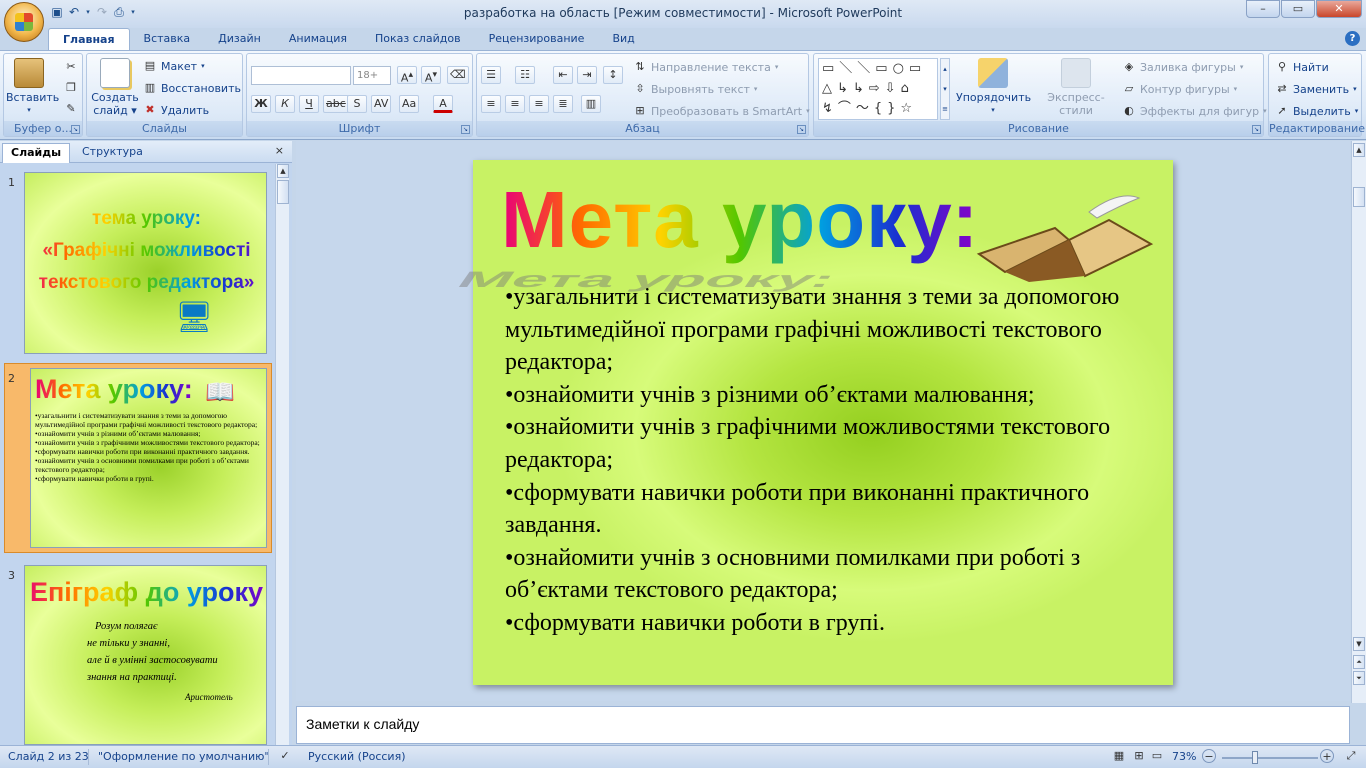  What do you see at coordinates (1327, 756) in the screenshot?
I see `zoom-in-icon: +` at bounding box center [1327, 756].